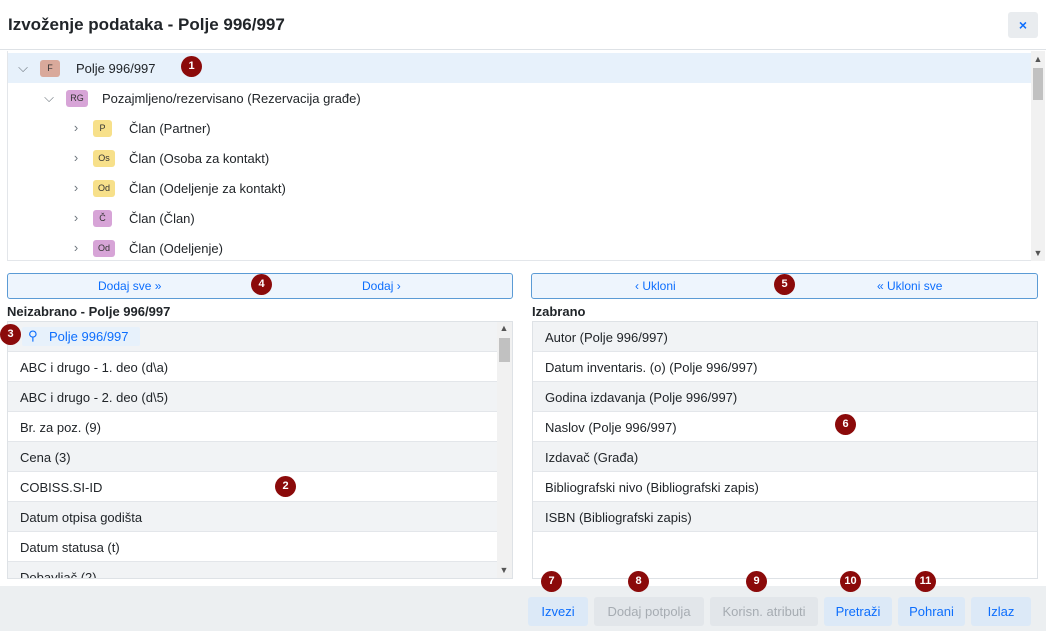  Describe the element at coordinates (785, 457) in the screenshot. I see `list-item: Izdavač (Građa)` at that location.